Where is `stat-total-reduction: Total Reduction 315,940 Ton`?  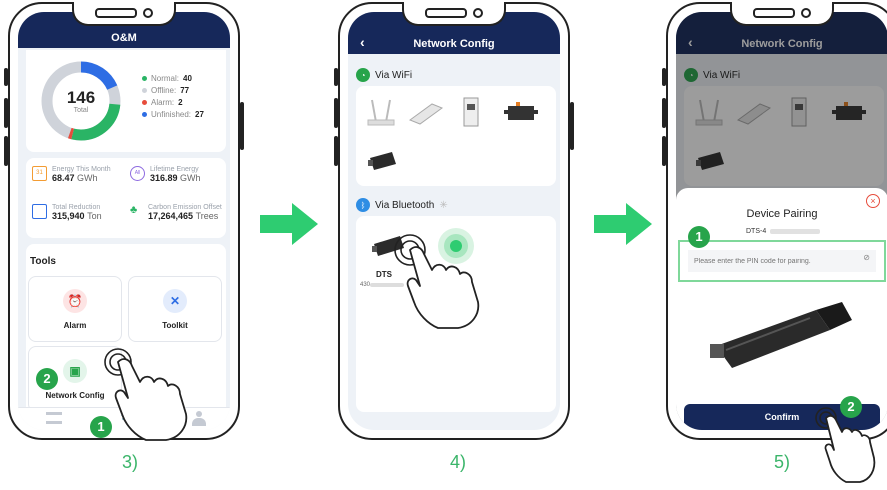 stat-total-reduction: Total Reduction 315,940 Ton is located at coordinates (67, 212).